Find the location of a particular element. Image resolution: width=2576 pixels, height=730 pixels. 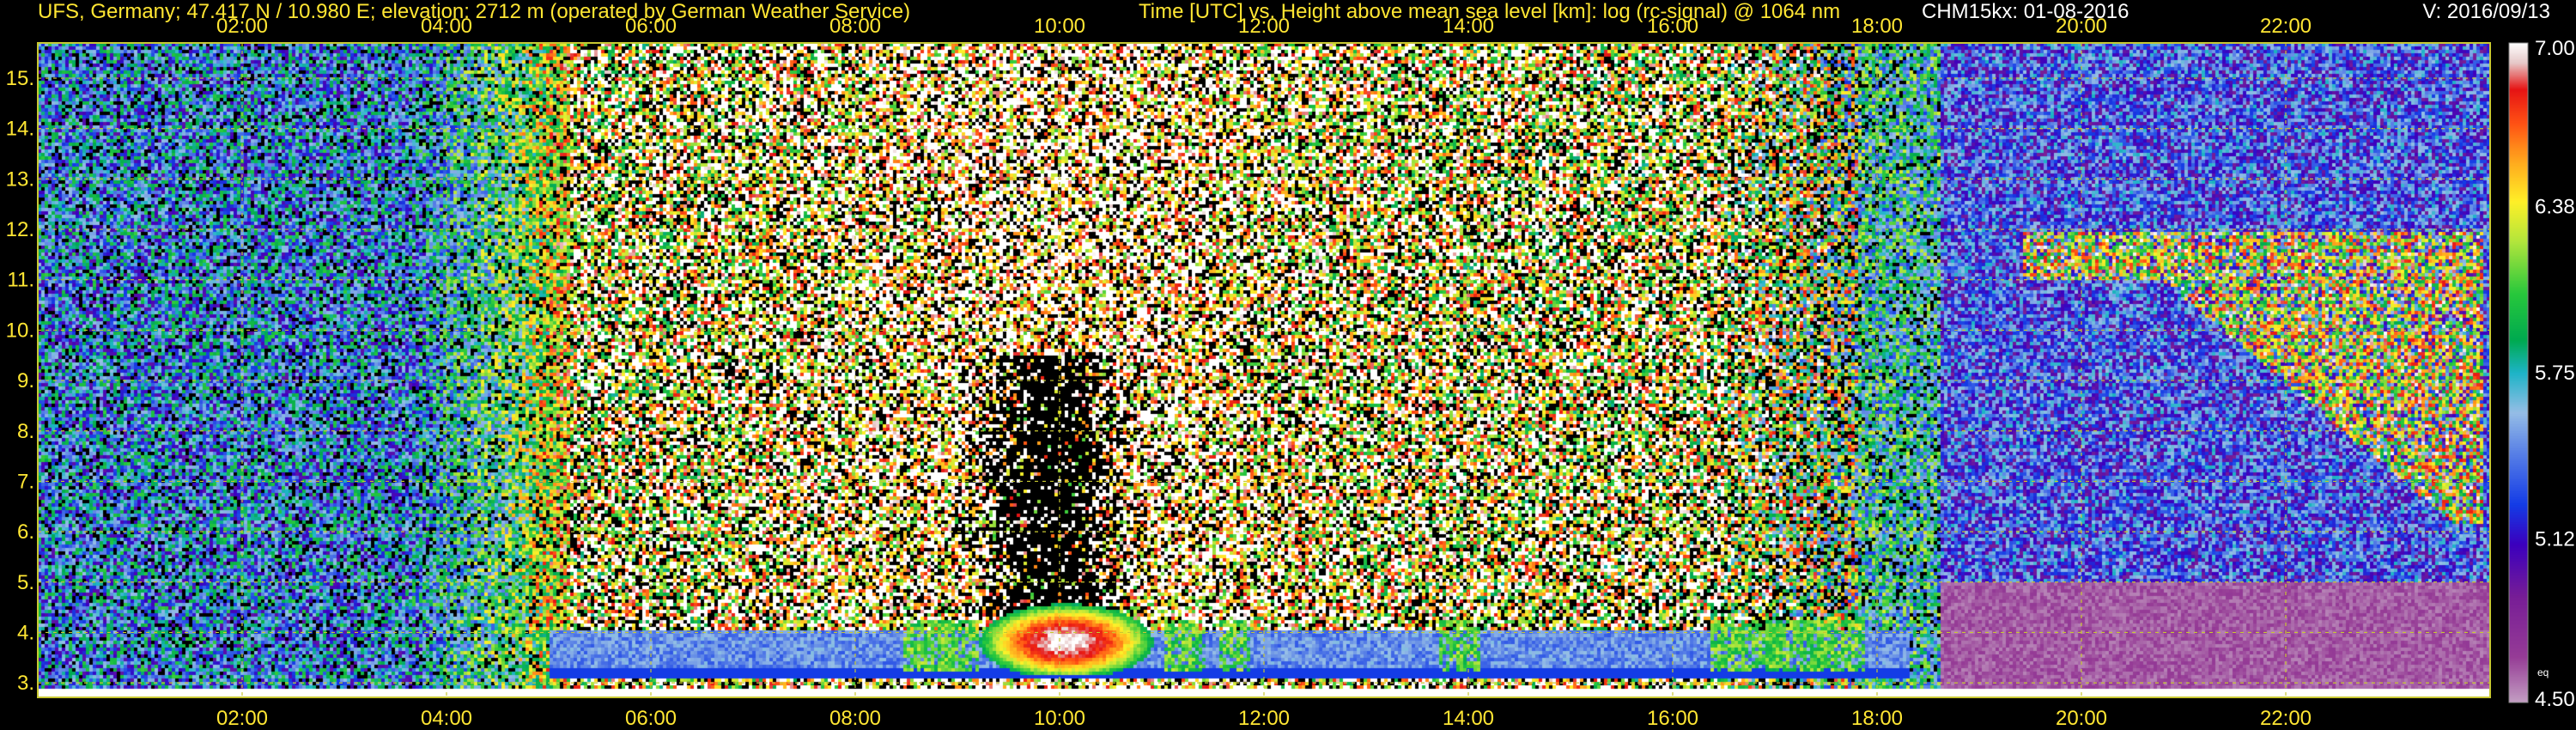

colorbar-tick-label: 7.00 is located at coordinates (2555, 48).